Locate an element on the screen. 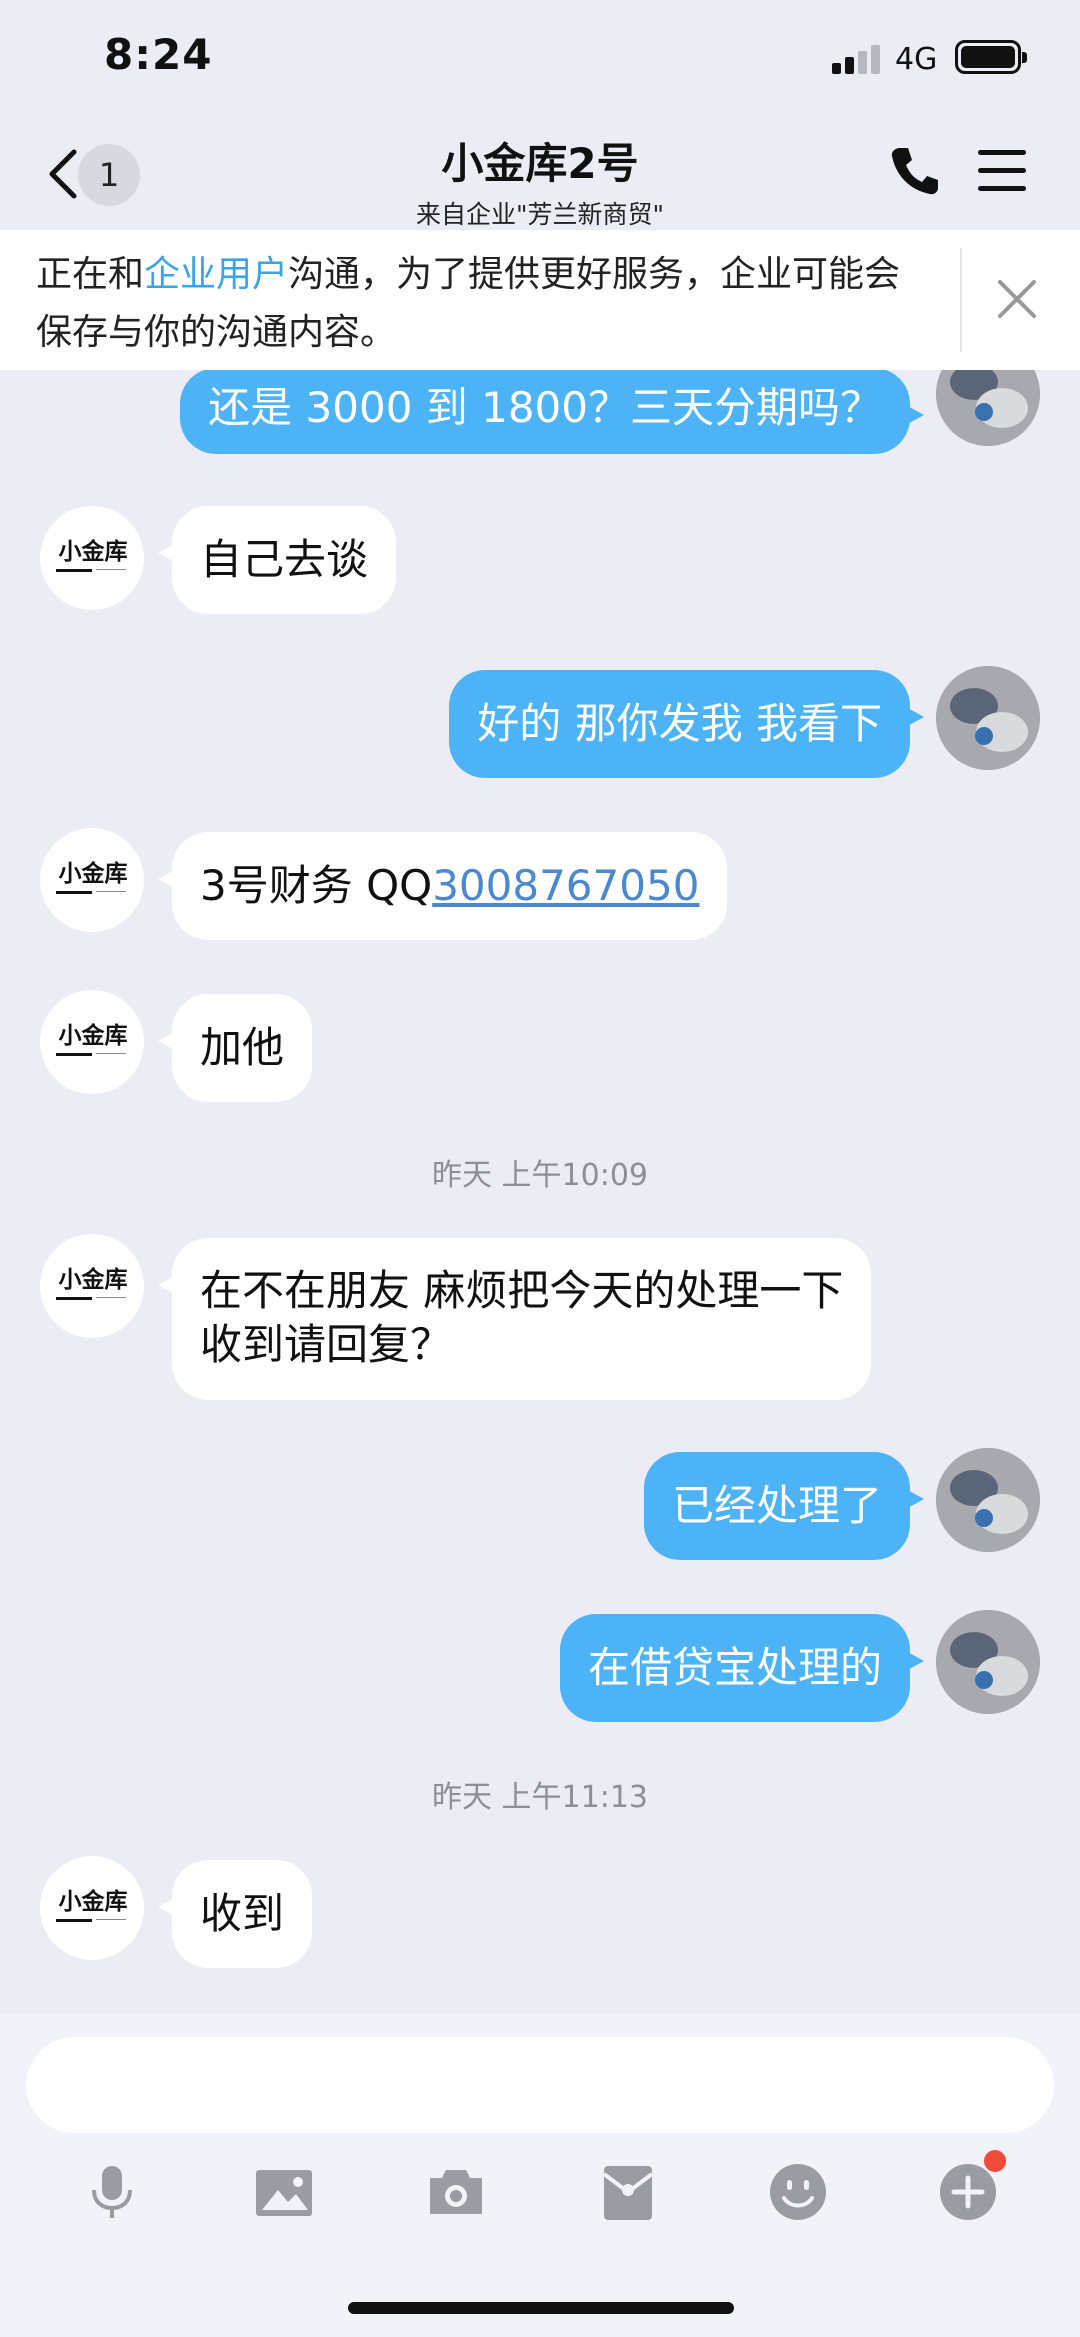  message-bubble-outgoing: 还是 3000 到 1800？三天分期吗？ is located at coordinates (552, 412).